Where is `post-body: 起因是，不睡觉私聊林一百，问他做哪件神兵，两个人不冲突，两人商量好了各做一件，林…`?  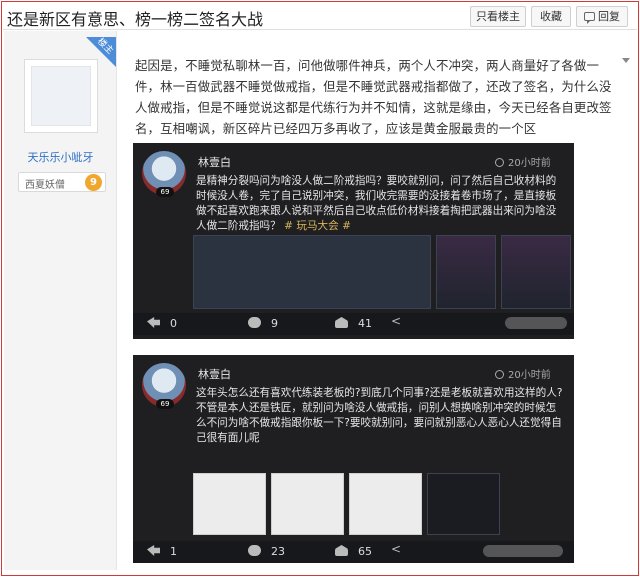
post-body: 起因是，不睡觉私聊林一百，问他做哪件神兵，两个人不冲突，两人商量好了各做一件，林… is located at coordinates (375, 97).